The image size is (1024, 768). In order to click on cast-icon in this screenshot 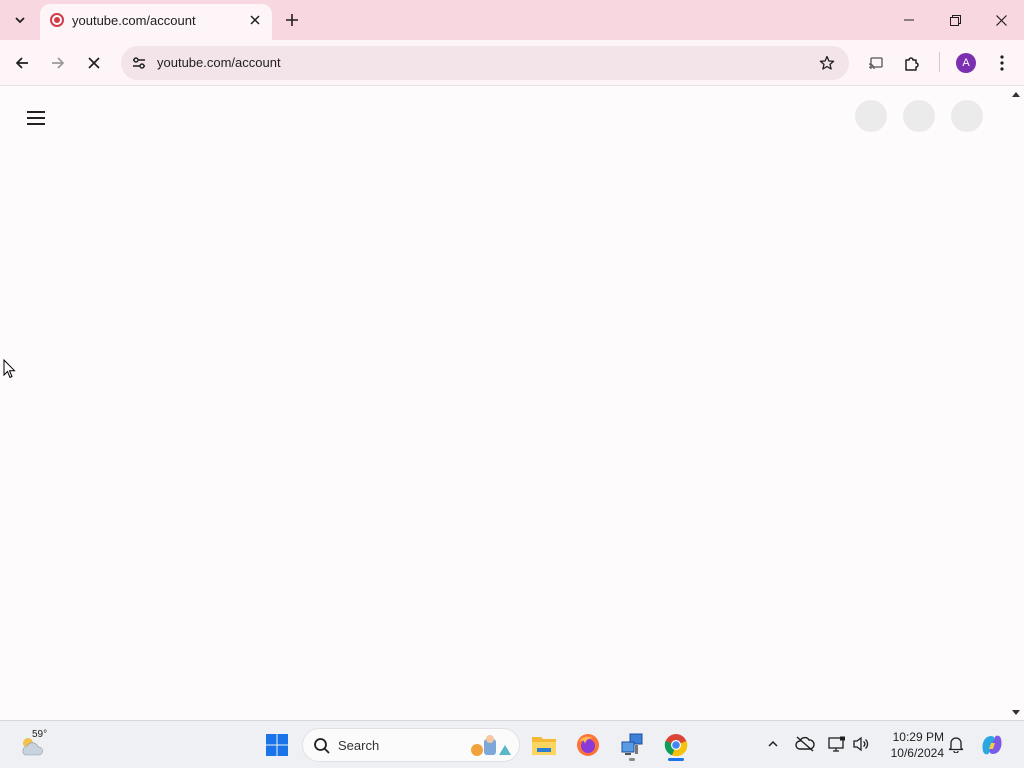, I will do `click(875, 63)`.